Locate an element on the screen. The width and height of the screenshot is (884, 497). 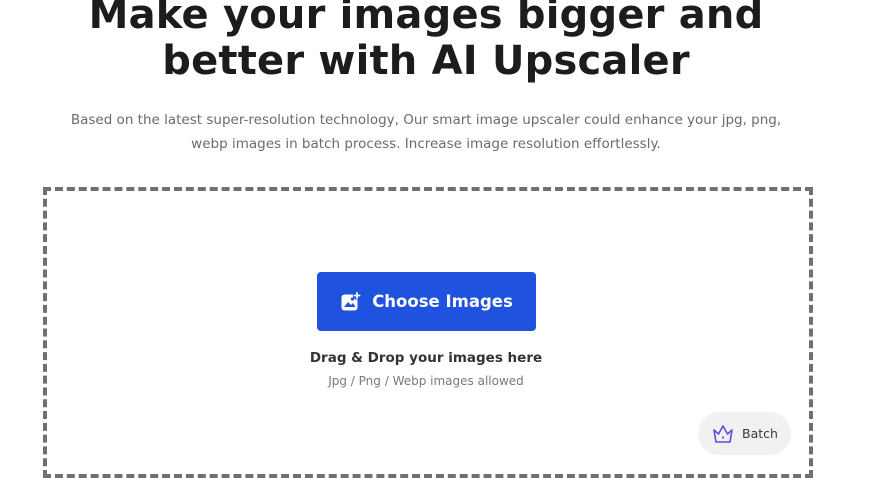
page-title-line-2: better with AI Upscaler is located at coordinates (426, 61).